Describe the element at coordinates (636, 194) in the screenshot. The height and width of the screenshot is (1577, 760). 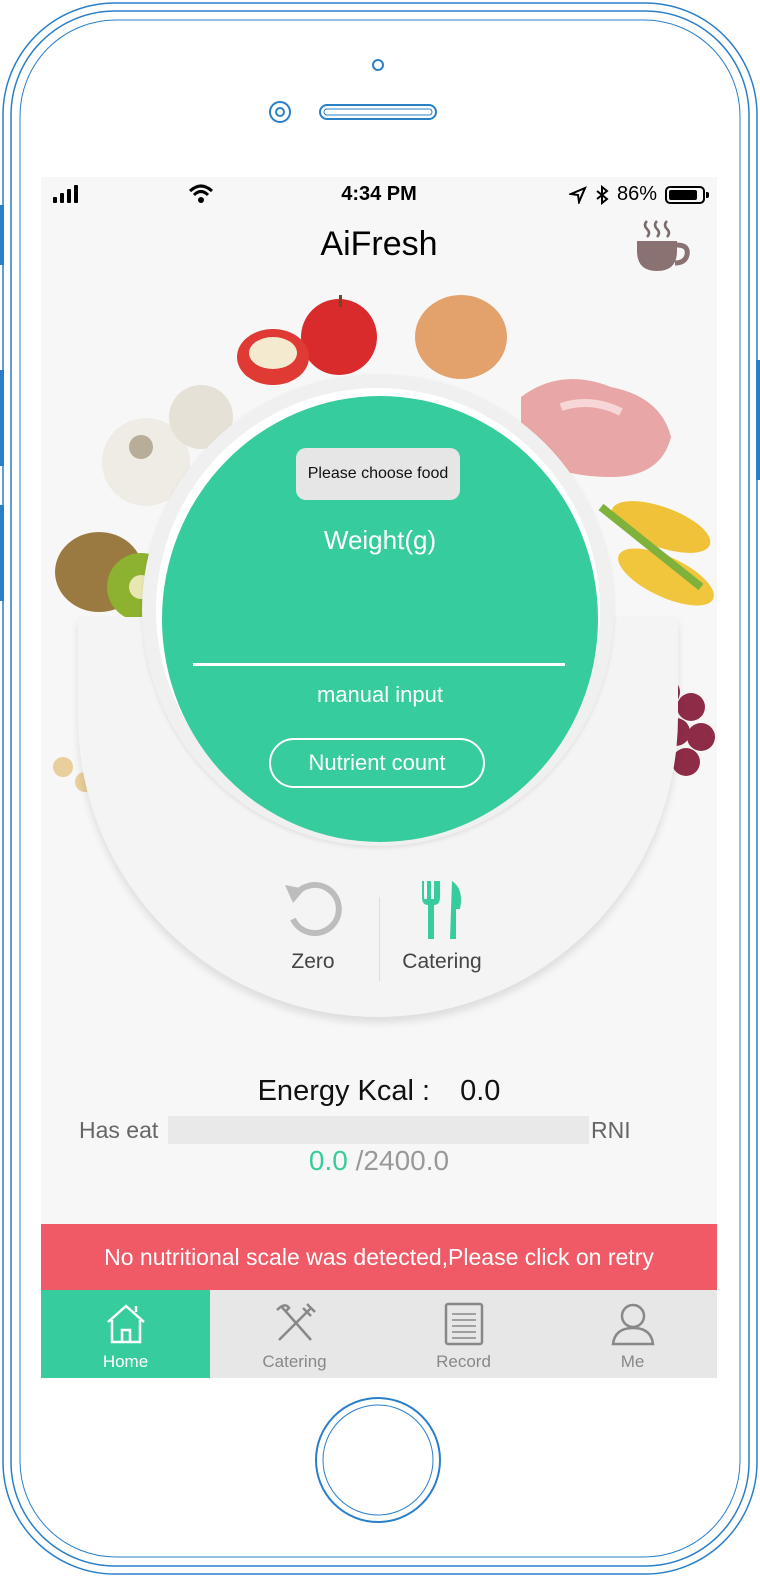
I see `battery-percent: 86%` at that location.